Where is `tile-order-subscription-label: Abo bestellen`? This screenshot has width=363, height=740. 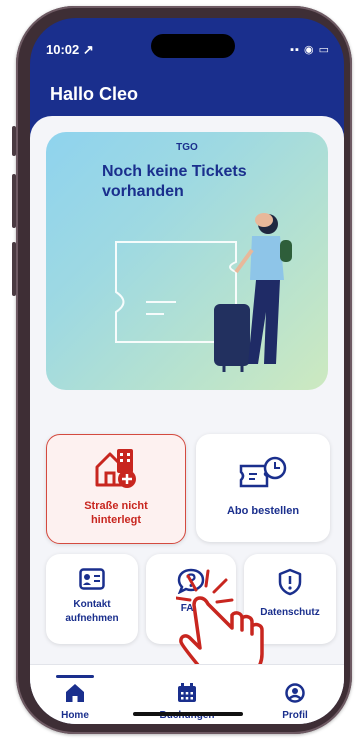
tile-order-subscription-label: Abo bestellen is located at coordinates (263, 511).